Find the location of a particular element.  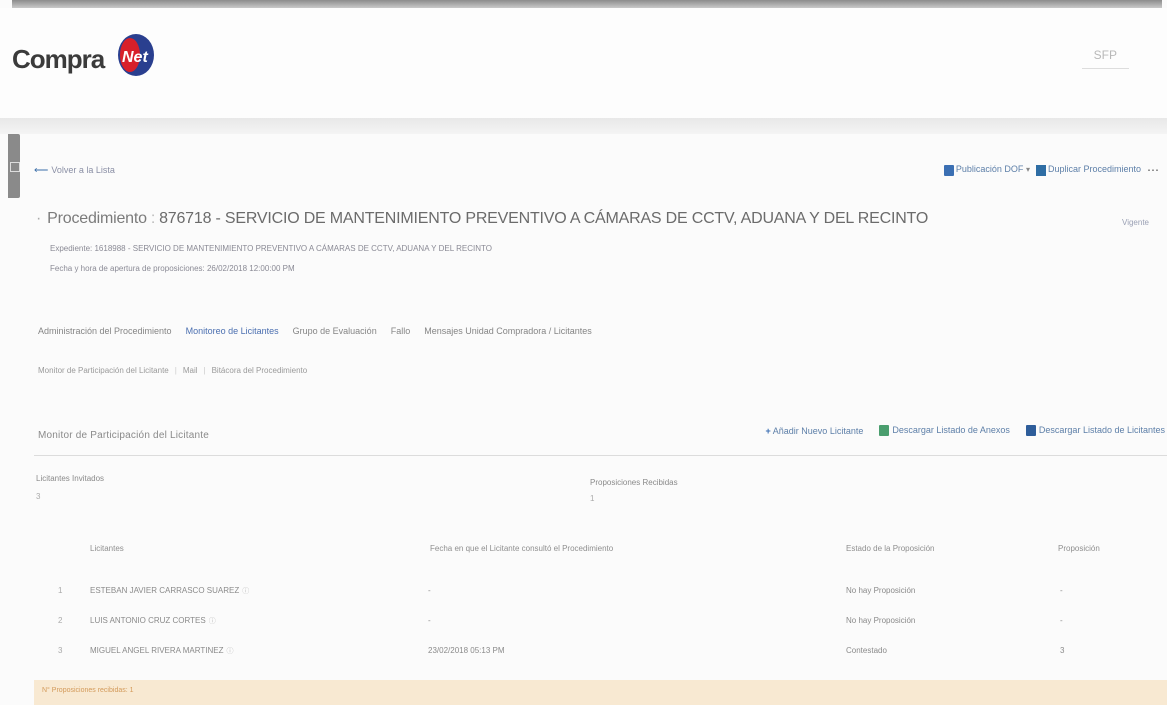

tab-monitoreo: Monitoreo de Licitantes is located at coordinates (232, 331).